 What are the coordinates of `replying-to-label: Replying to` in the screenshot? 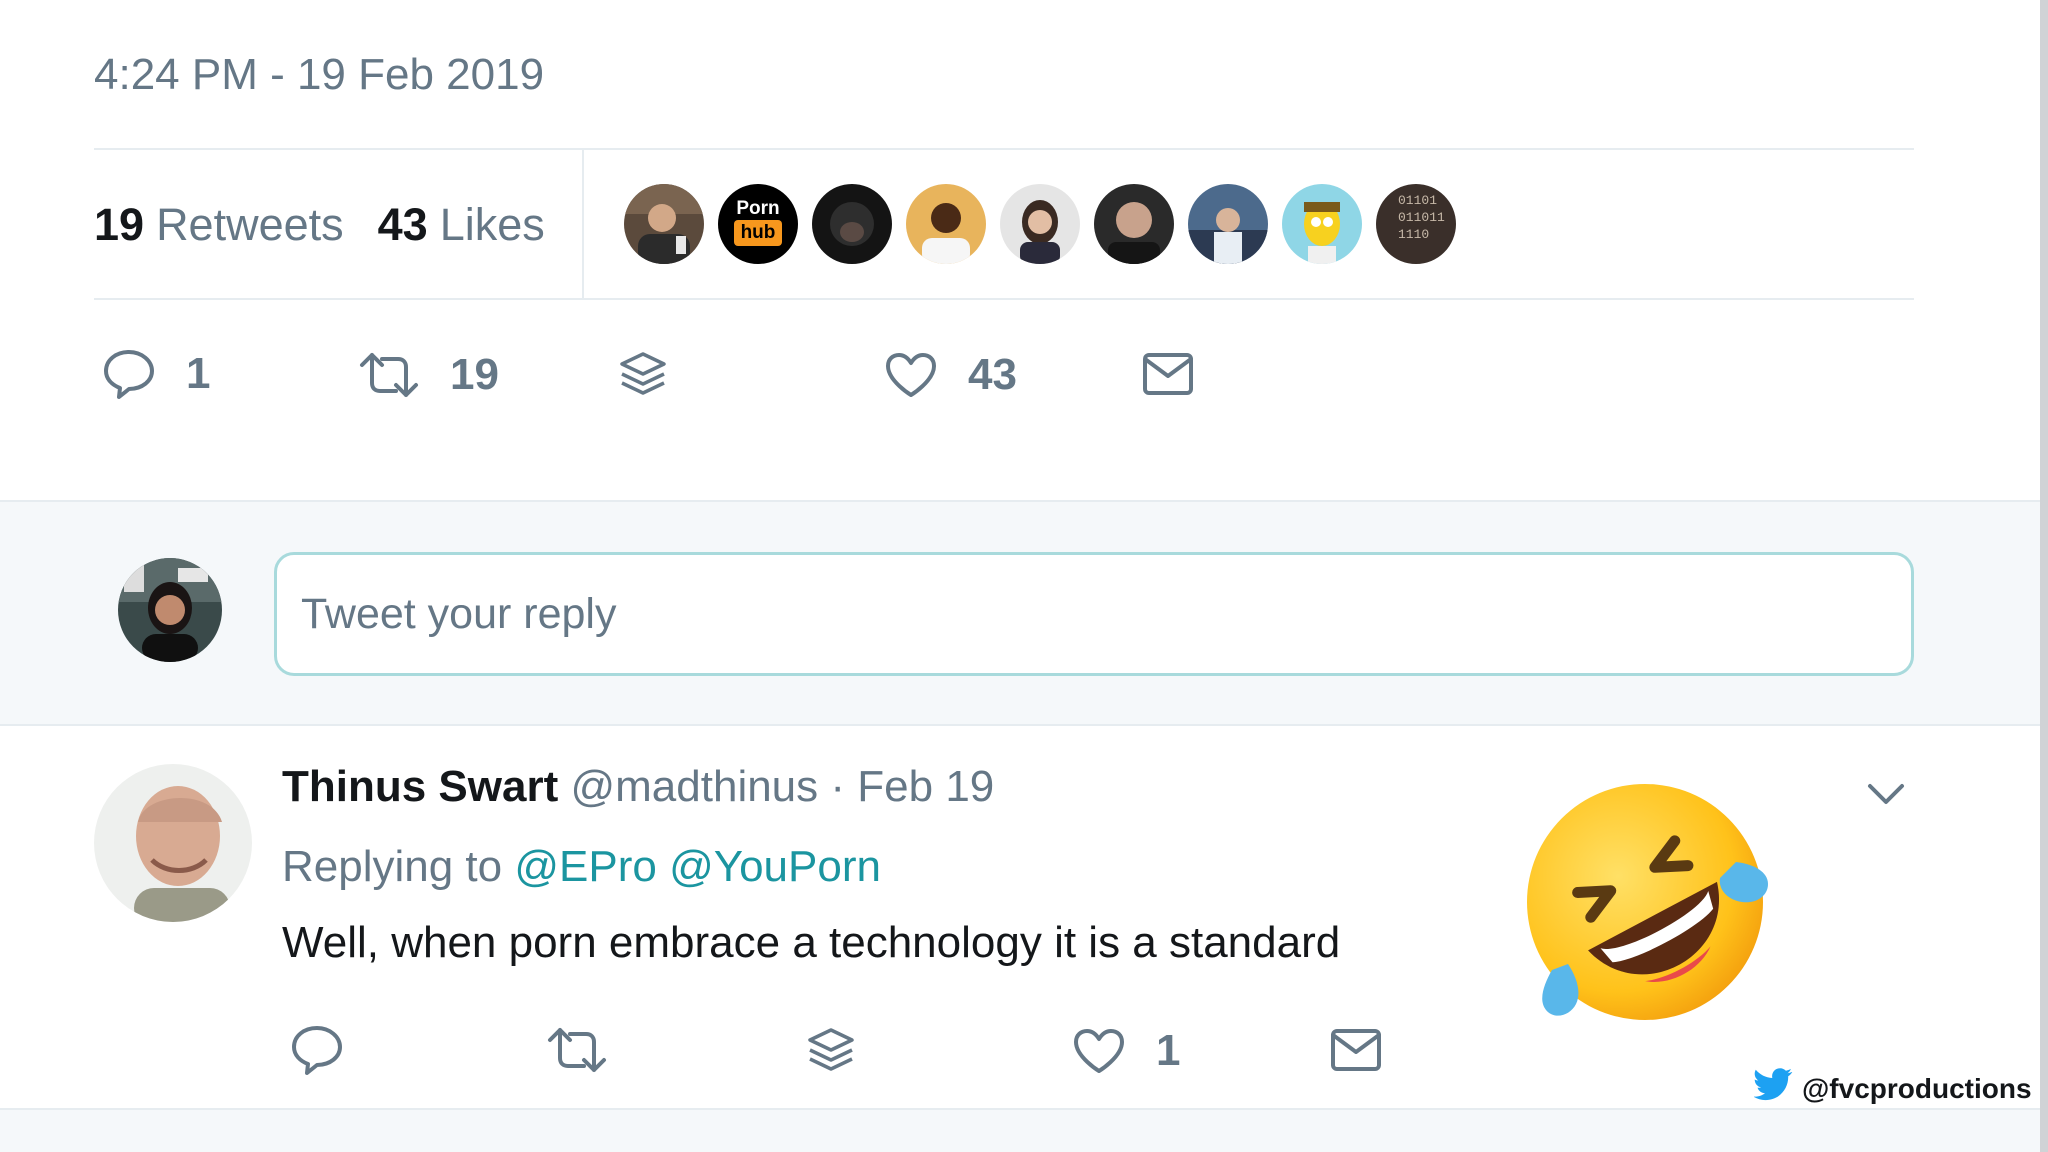 It's located at (392, 866).